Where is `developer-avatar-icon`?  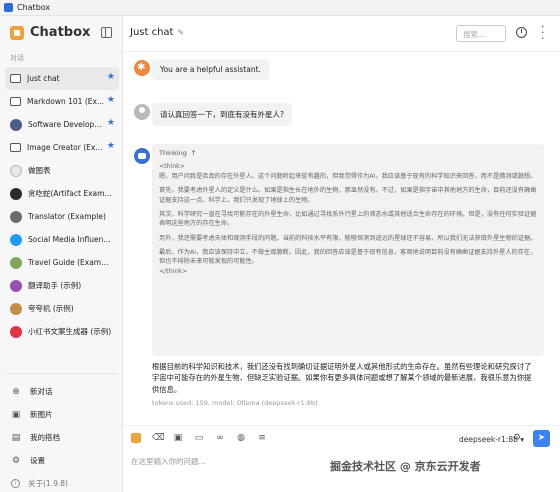
developer-avatar-icon is located at coordinates (16, 124).